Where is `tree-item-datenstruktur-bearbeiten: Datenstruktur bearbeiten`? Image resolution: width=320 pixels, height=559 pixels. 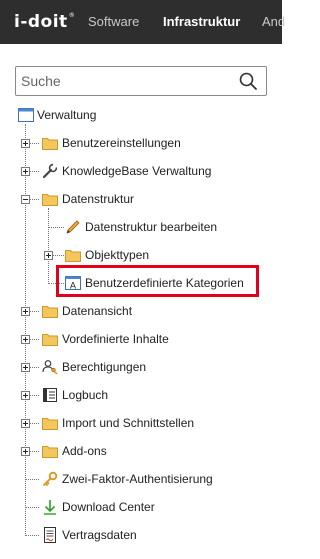 tree-item-datenstruktur-bearbeiten: Datenstruktur bearbeiten is located at coordinates (141, 227).